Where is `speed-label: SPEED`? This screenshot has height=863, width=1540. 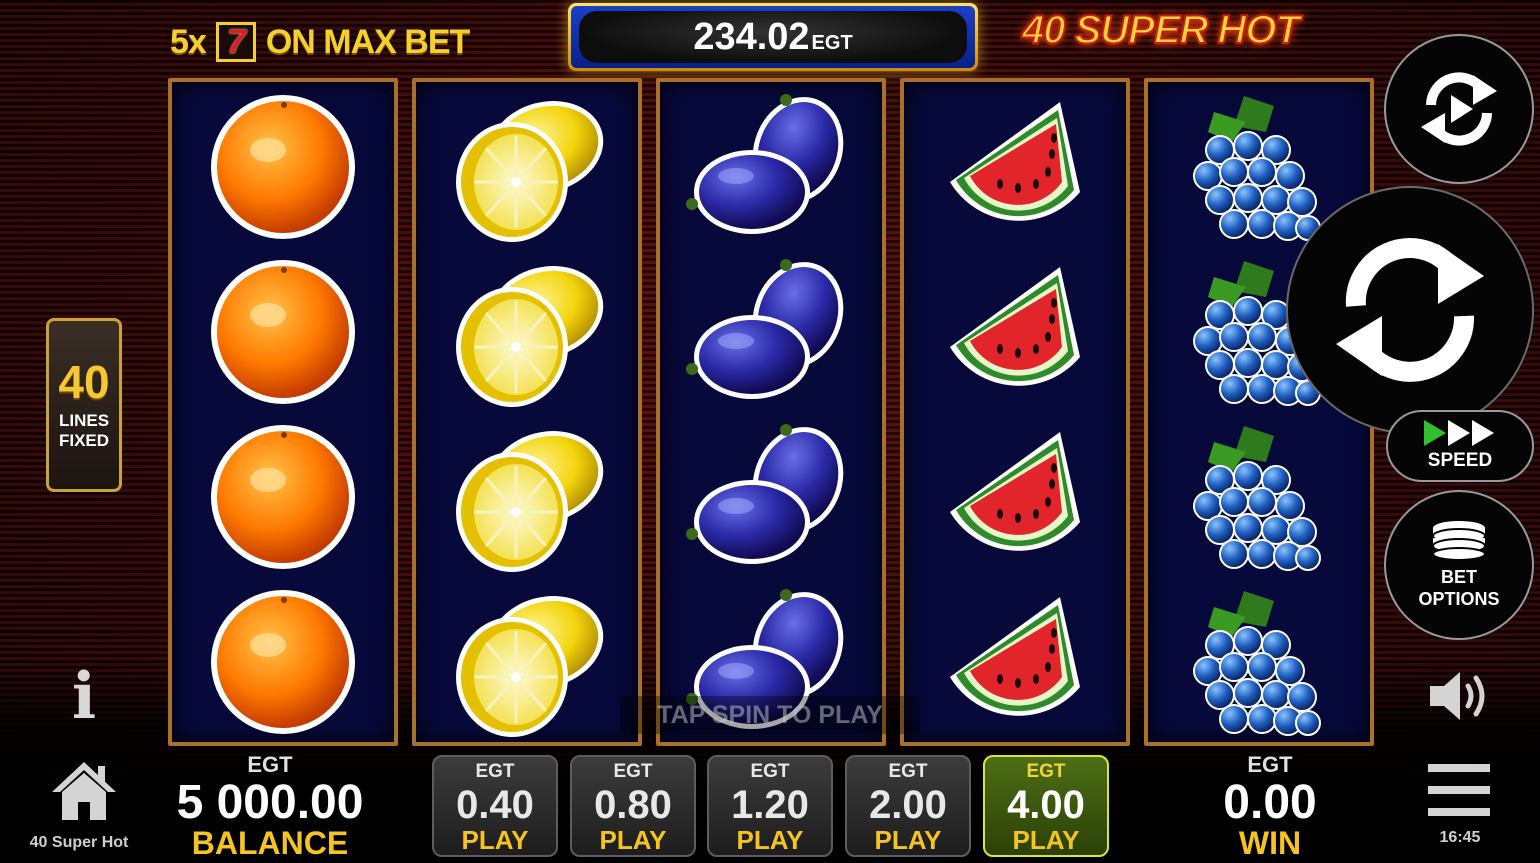
speed-label: SPEED is located at coordinates (1460, 460).